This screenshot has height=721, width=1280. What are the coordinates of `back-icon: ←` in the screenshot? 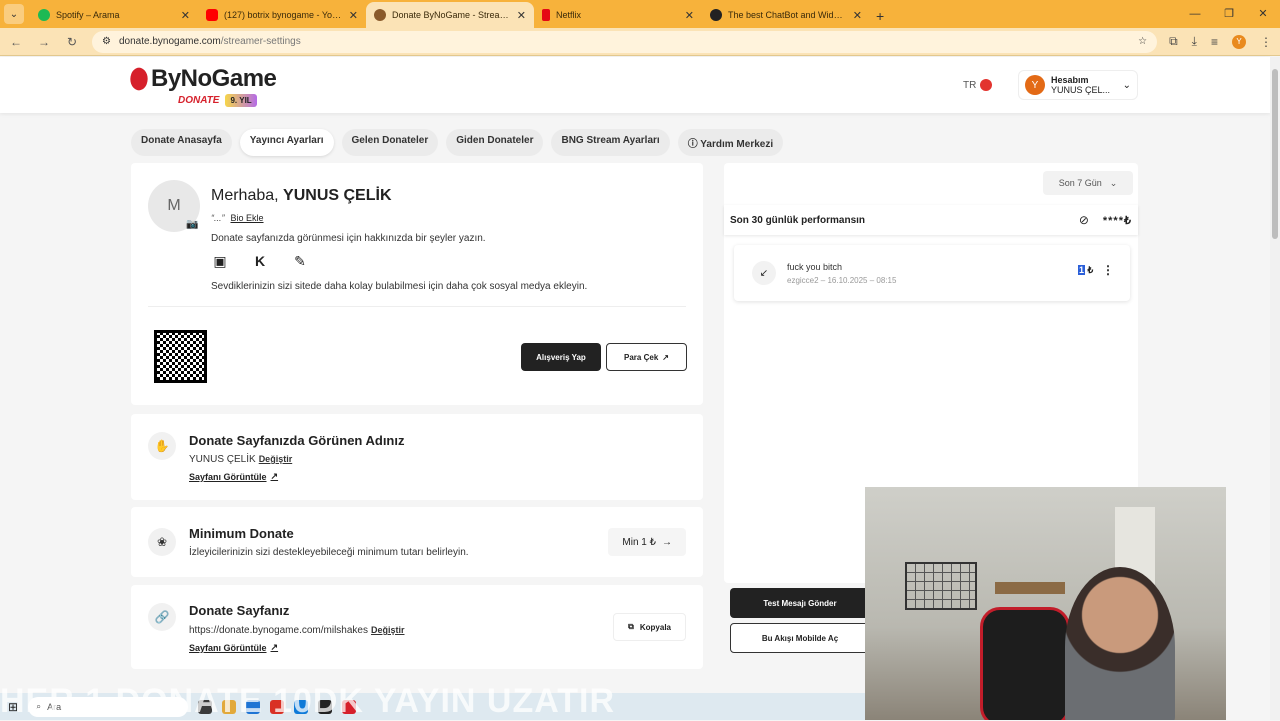 It's located at (16, 42).